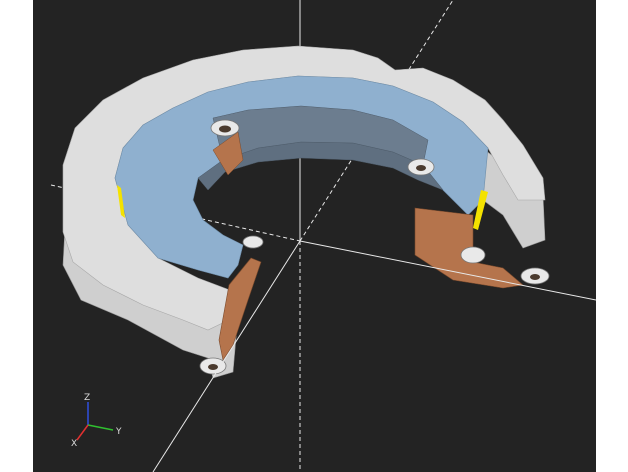  What do you see at coordinates (16, 236) in the screenshot?
I see `left-margin` at bounding box center [16, 236].